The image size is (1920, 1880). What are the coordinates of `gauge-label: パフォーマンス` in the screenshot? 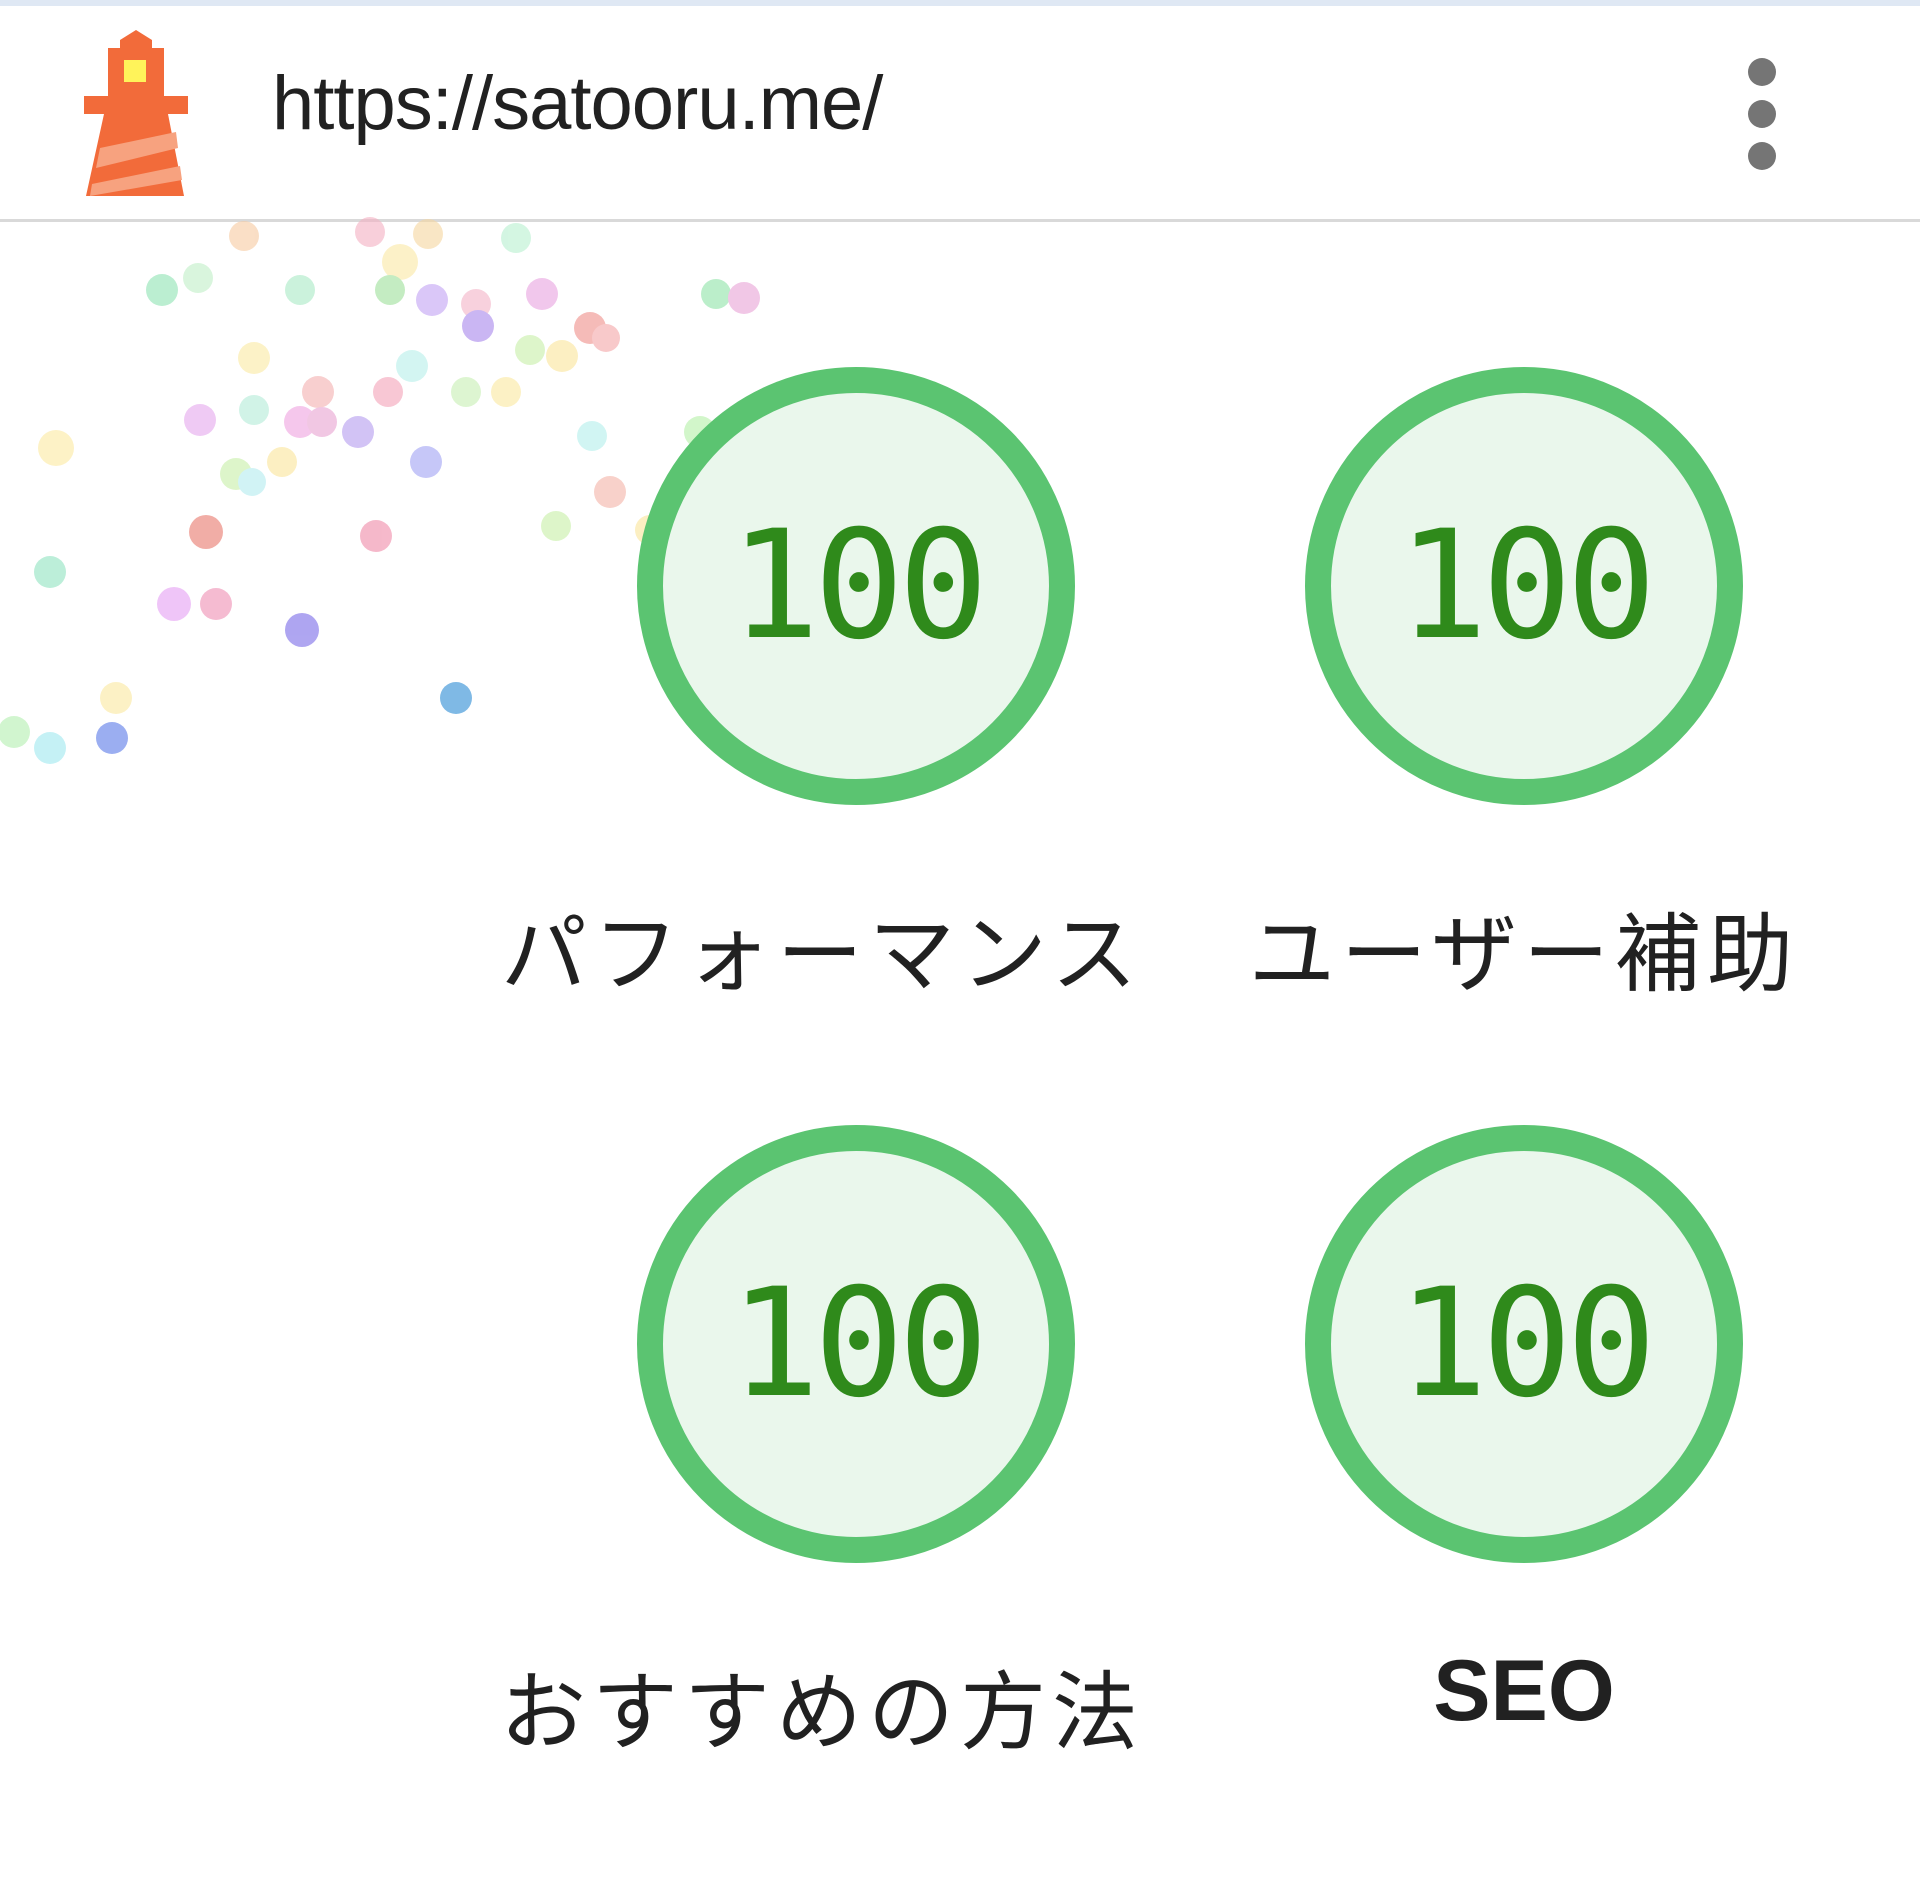 It's located at (822, 955).